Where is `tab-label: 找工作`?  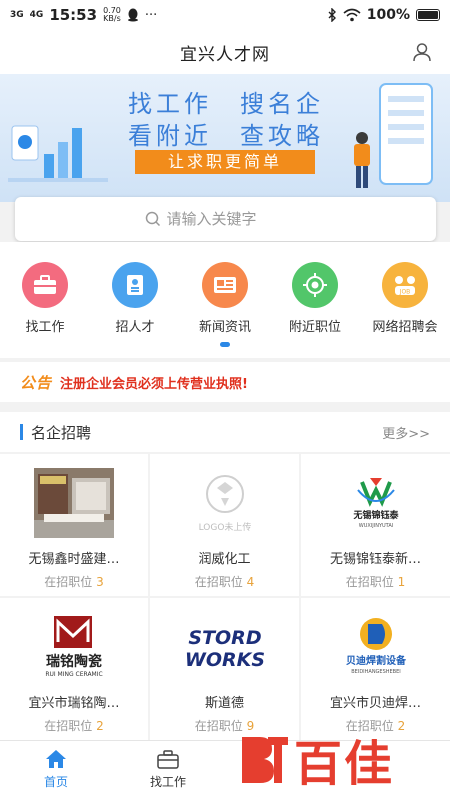 tab-label: 找工作 is located at coordinates (167, 782).